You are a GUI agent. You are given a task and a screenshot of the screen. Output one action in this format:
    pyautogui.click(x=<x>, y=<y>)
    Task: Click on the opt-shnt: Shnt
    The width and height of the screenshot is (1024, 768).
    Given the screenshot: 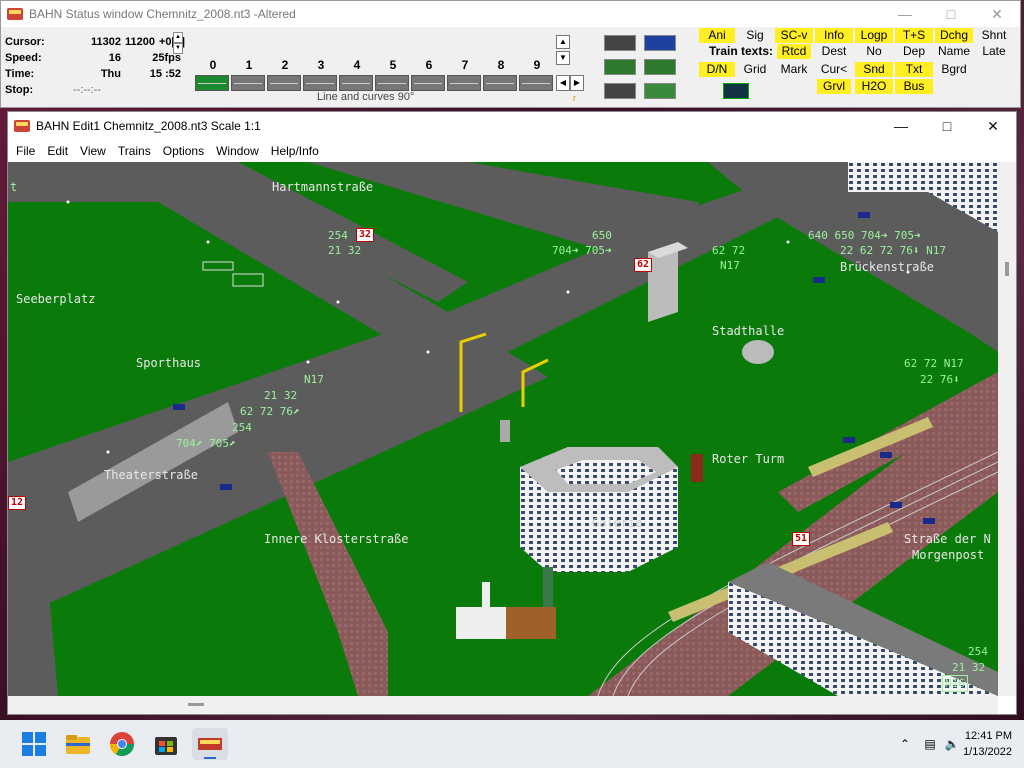 What is the action you would take?
    pyautogui.click(x=994, y=35)
    